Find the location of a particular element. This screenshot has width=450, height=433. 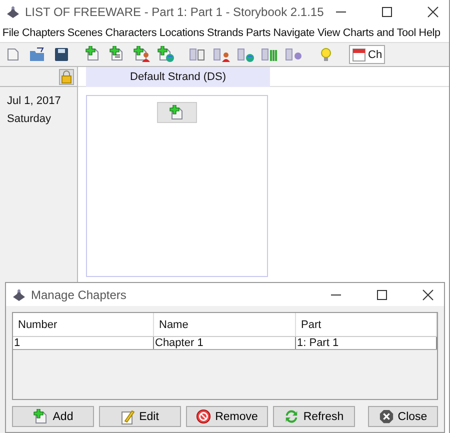

book-globe-icon is located at coordinates (246, 54).